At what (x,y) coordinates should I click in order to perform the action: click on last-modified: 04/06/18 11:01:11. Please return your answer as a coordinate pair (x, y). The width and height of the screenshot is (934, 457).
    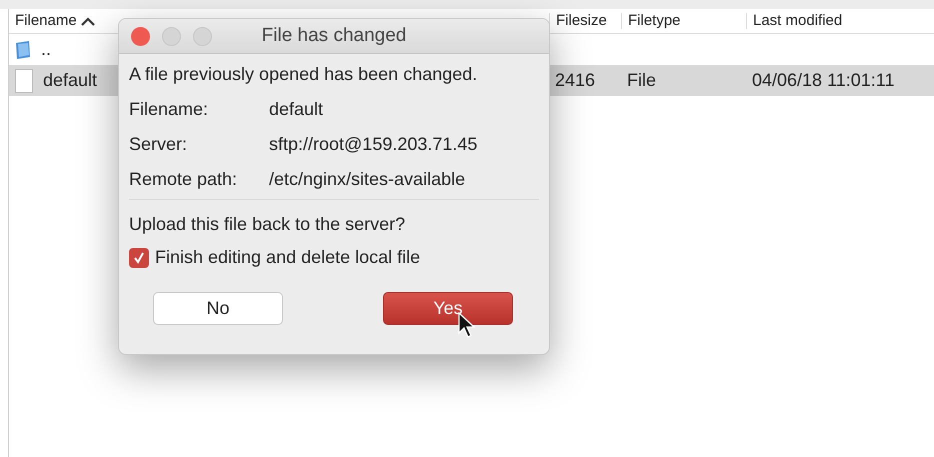
    Looking at the image, I should click on (823, 80).